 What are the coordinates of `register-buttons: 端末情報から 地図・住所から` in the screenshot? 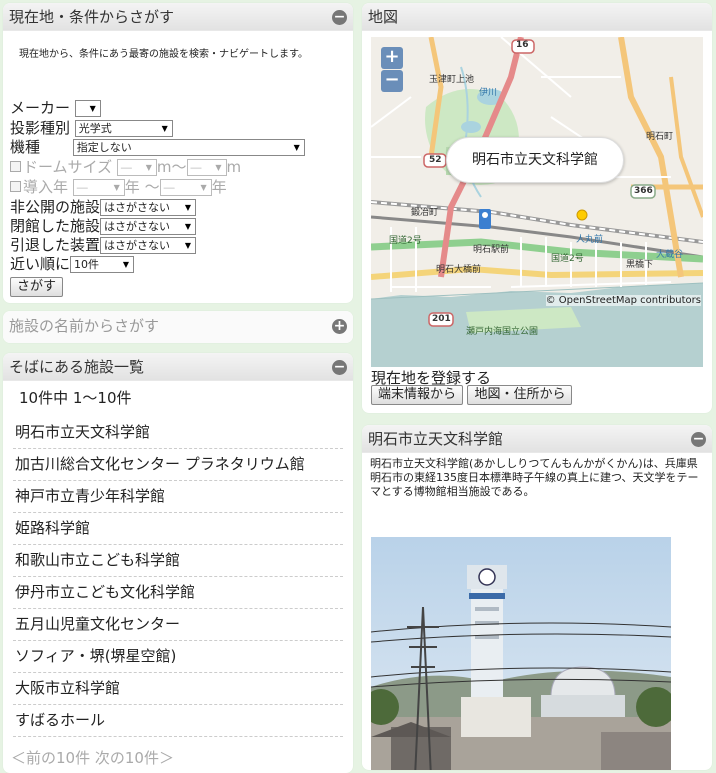 It's located at (472, 395).